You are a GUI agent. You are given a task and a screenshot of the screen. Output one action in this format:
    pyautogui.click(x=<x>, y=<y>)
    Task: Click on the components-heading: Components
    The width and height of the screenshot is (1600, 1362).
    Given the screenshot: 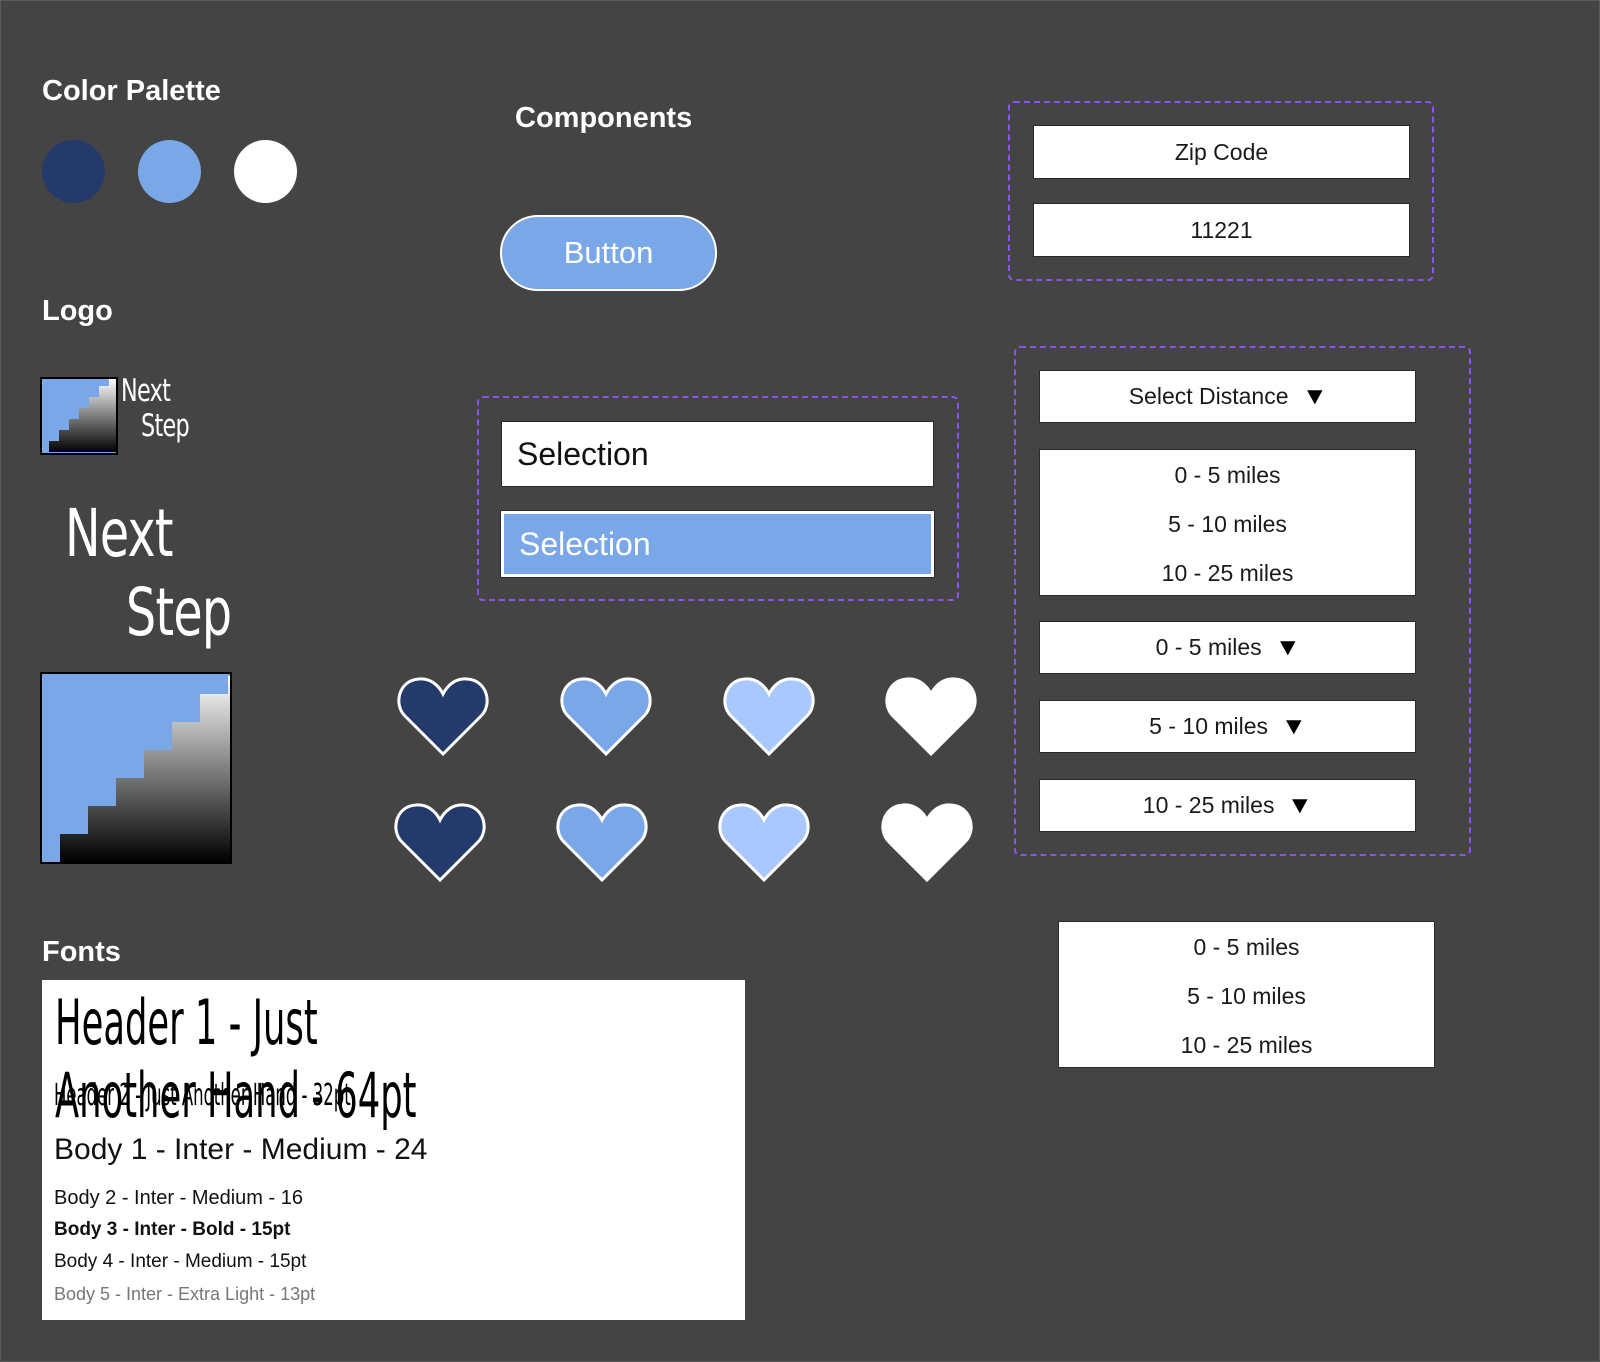 What is the action you would take?
    pyautogui.click(x=604, y=118)
    